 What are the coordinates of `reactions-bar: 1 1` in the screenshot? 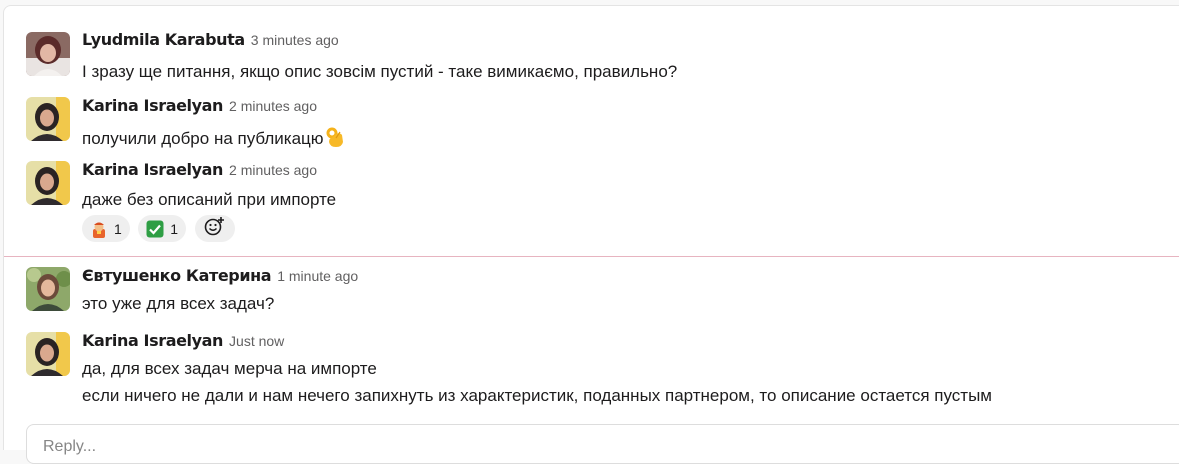 It's located at (158, 229).